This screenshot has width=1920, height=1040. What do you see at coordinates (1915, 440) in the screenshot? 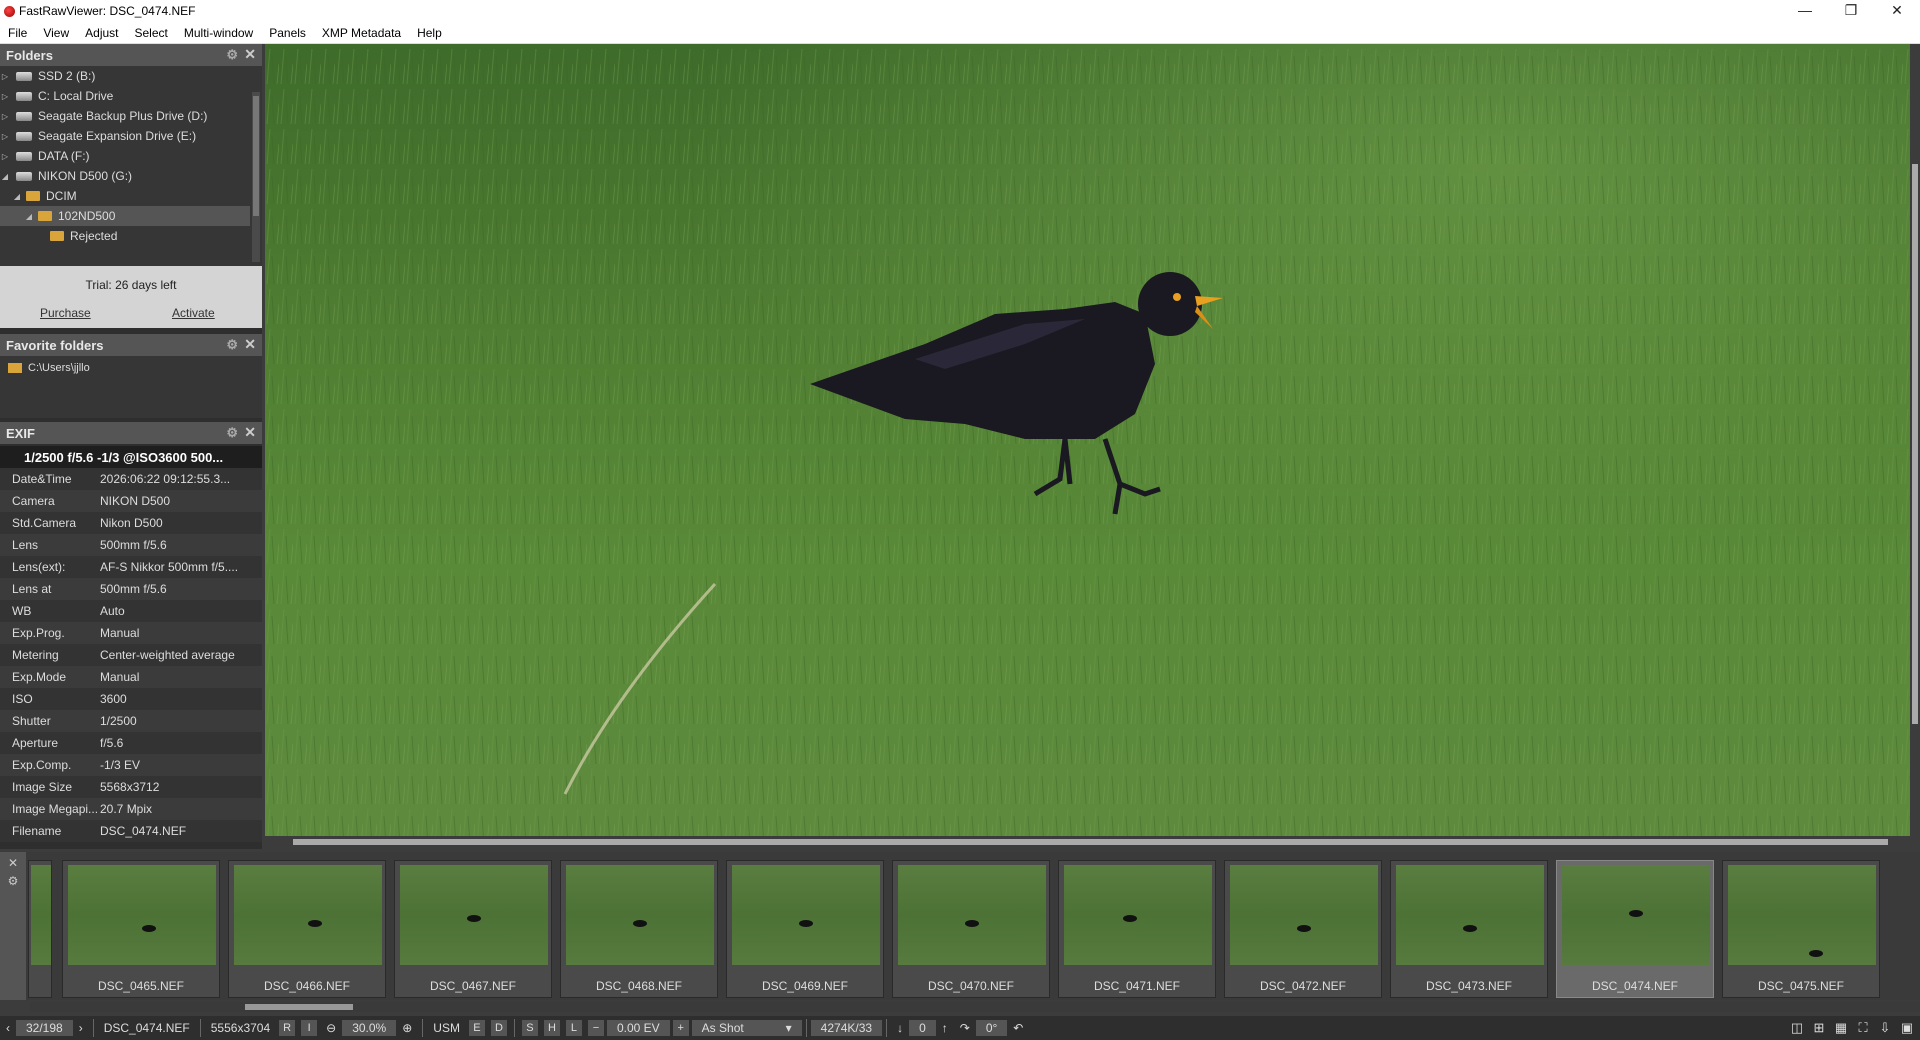
I see `viewer-vertical-scrollbar` at bounding box center [1915, 440].